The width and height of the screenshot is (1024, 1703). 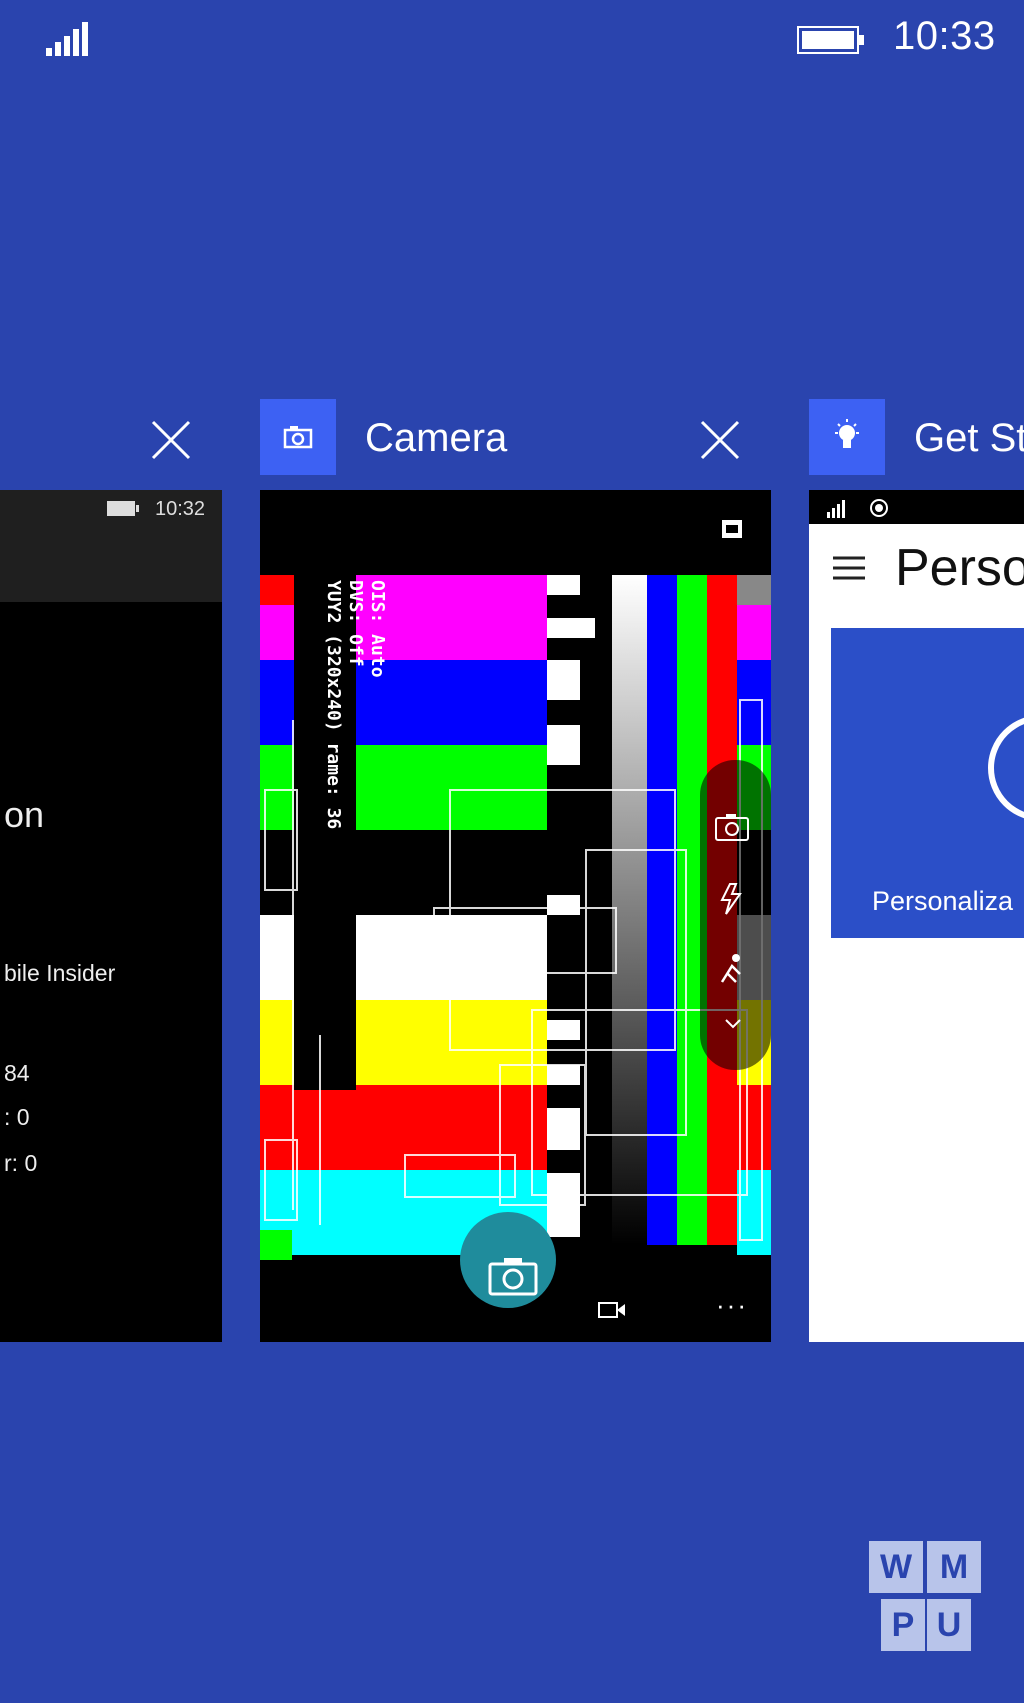 I want to click on camera-icon, so click(x=298, y=437).